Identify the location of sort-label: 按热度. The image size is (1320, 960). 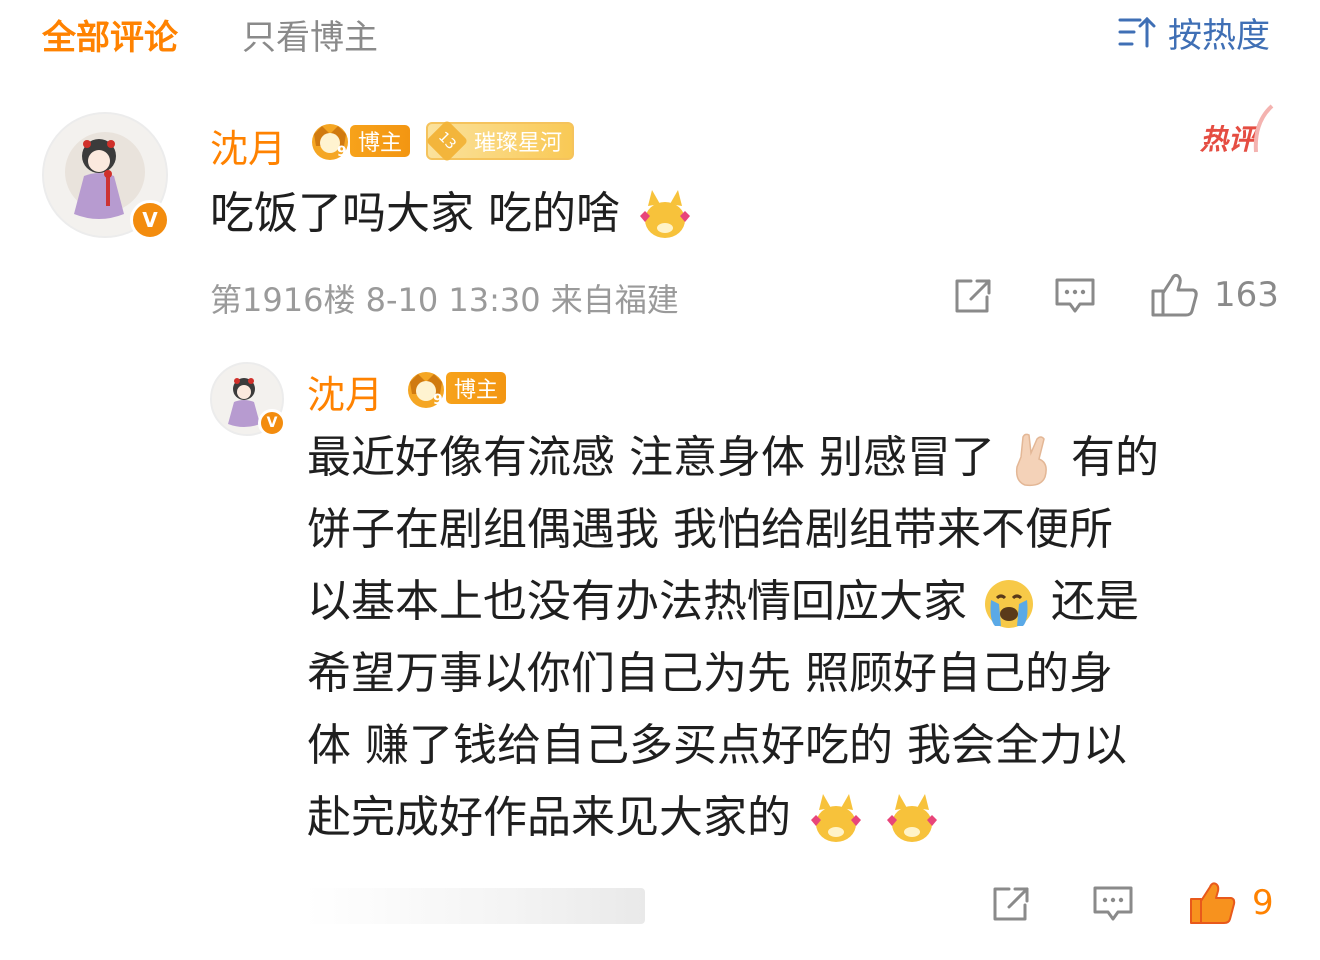
(1219, 35).